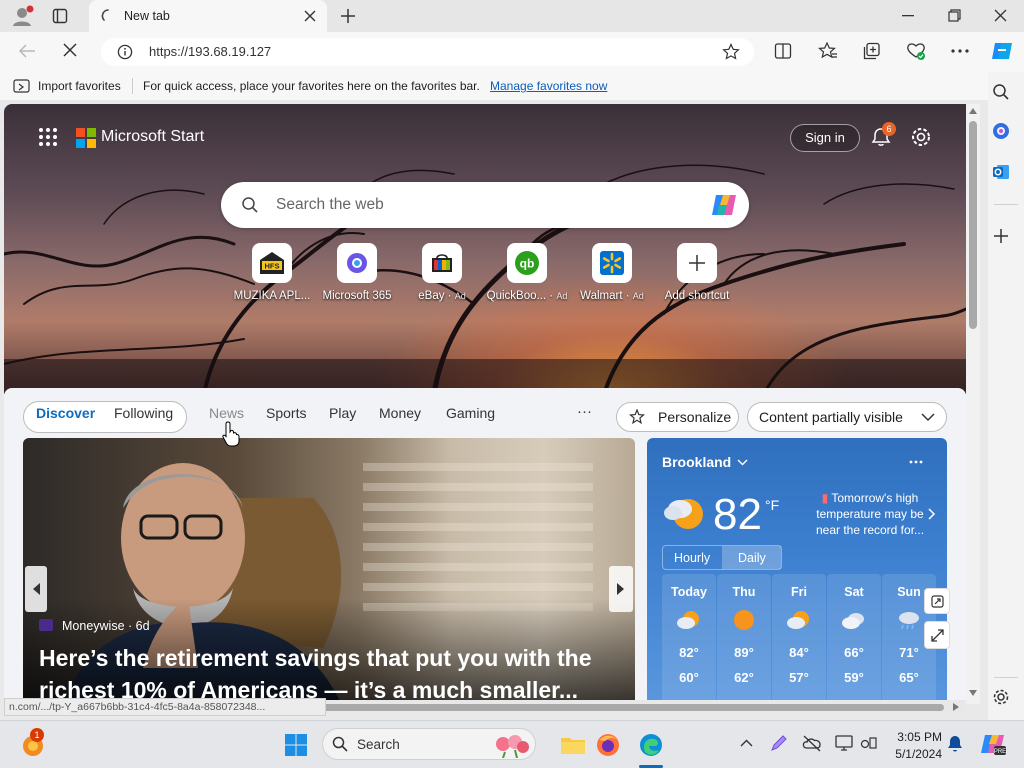  What do you see at coordinates (955, 744) in the screenshot?
I see `notification-bell-icon` at bounding box center [955, 744].